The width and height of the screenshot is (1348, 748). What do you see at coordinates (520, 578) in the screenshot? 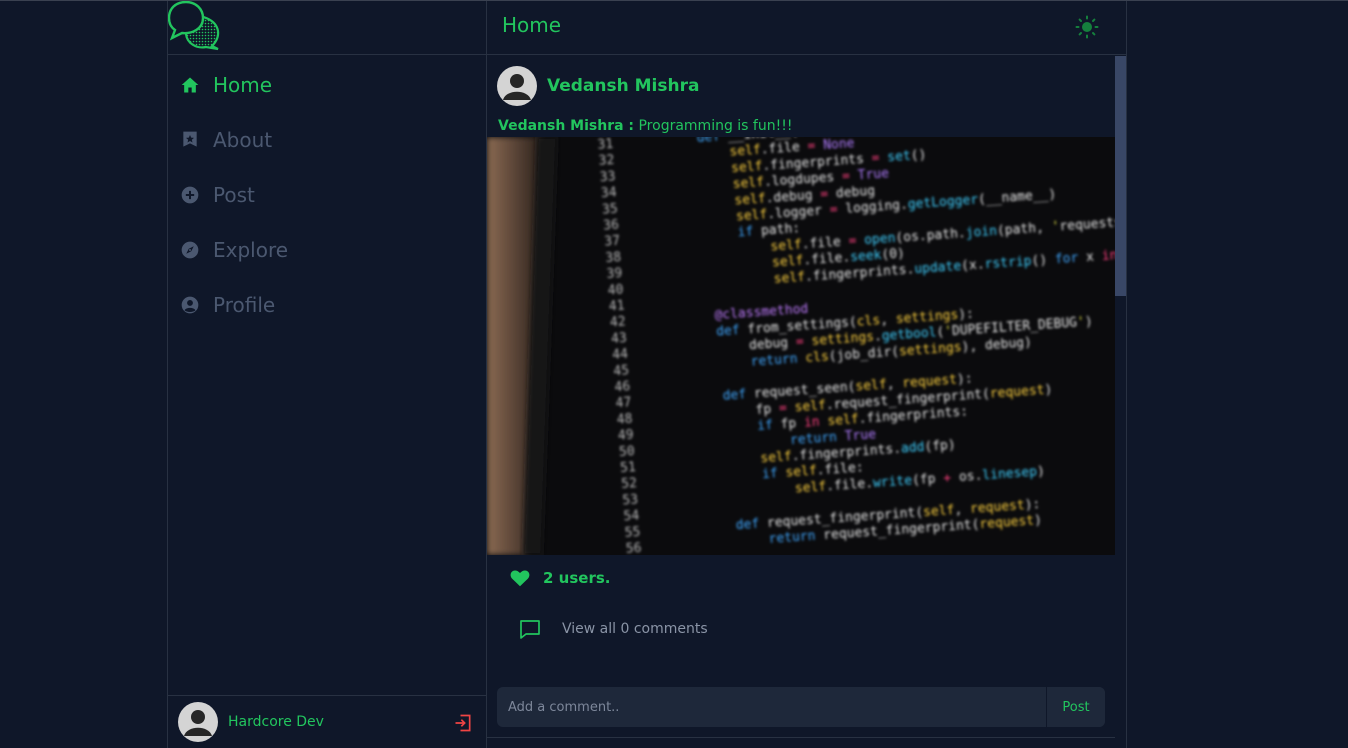
I see `heart-icon` at bounding box center [520, 578].